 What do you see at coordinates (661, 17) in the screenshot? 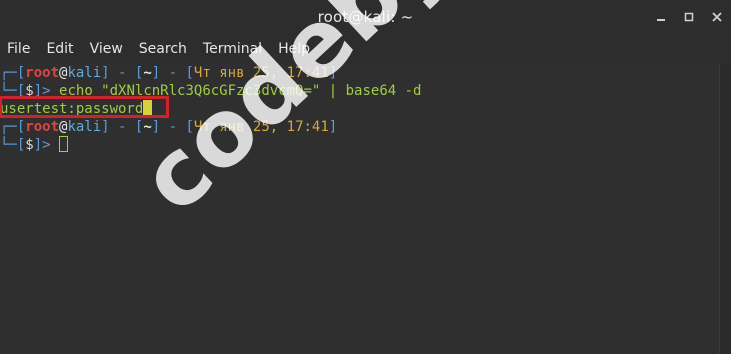
I see `minimize-button` at bounding box center [661, 17].